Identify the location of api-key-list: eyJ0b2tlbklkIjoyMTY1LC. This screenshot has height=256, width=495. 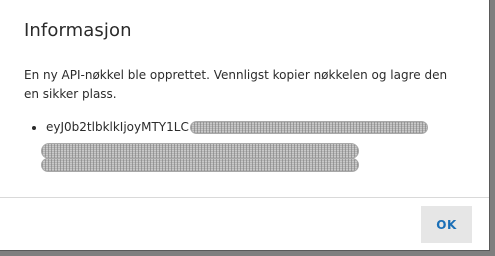
(244, 127).